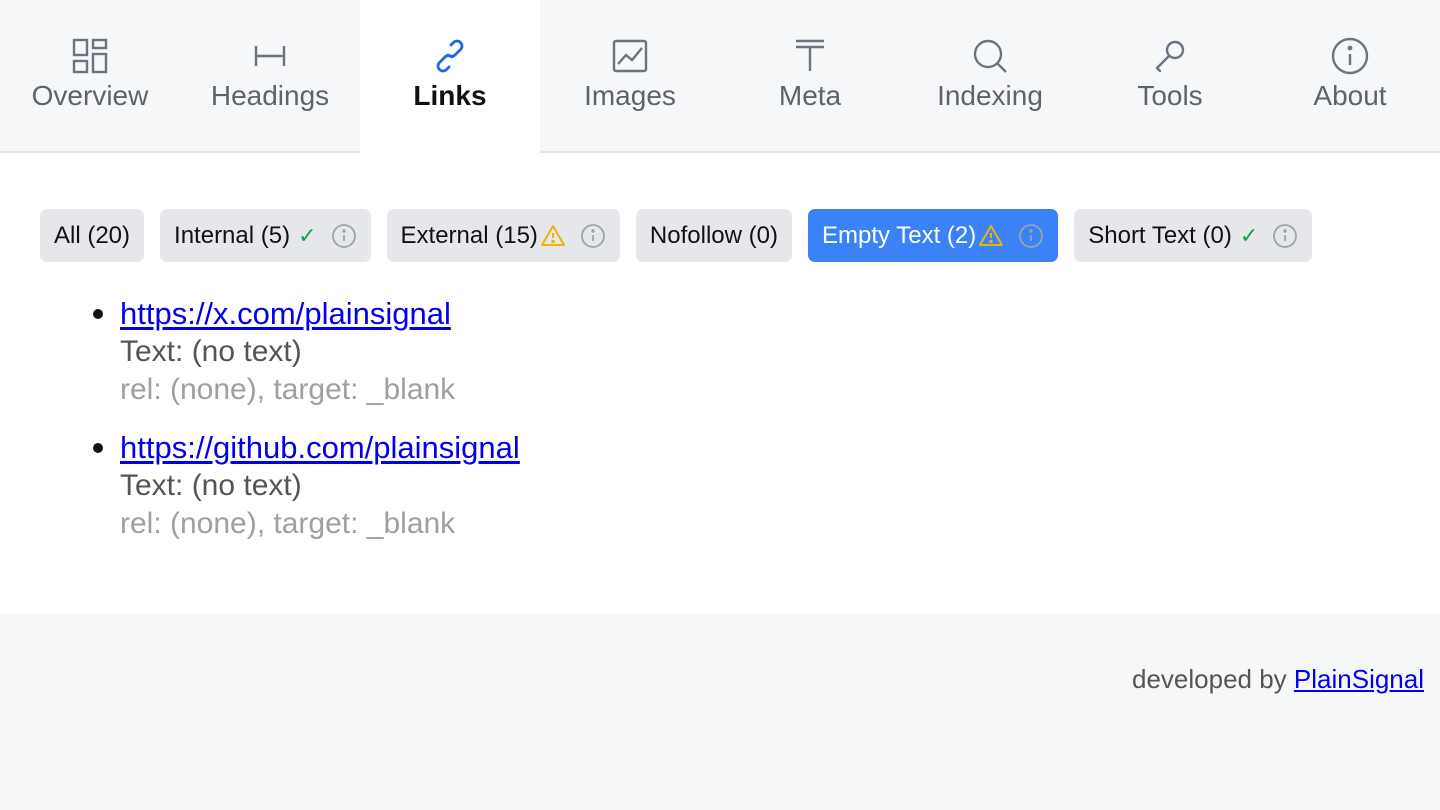 The width and height of the screenshot is (1440, 810). I want to click on filter-label: Nofollow (0), so click(713, 235).